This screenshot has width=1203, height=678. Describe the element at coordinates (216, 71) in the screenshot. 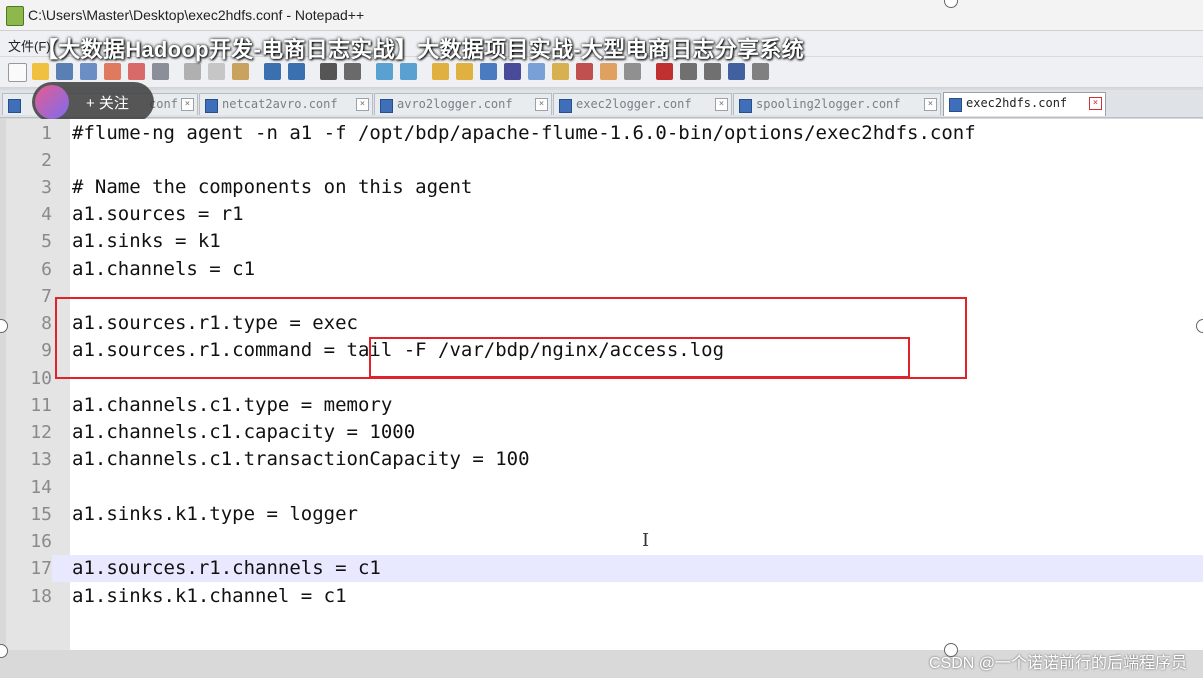

I see `copy-icon` at that location.